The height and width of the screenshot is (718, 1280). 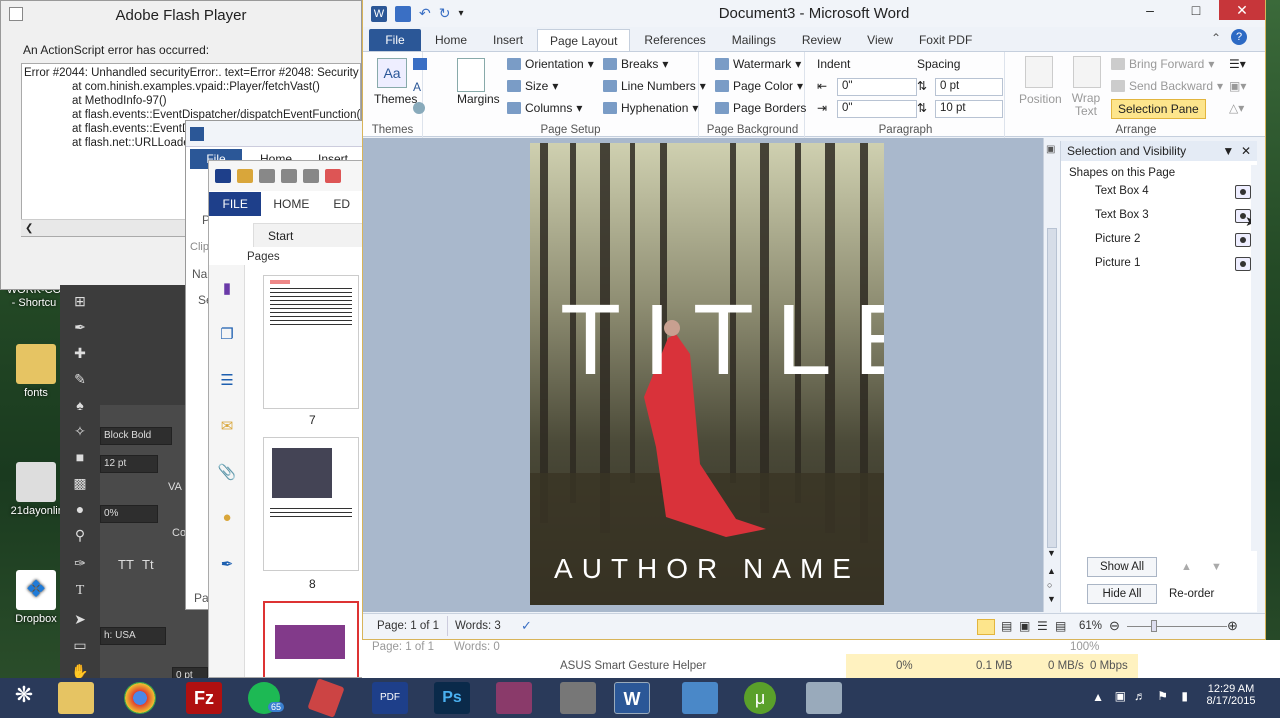 What do you see at coordinates (451, 40) in the screenshot?
I see `tab-home: Home` at bounding box center [451, 40].